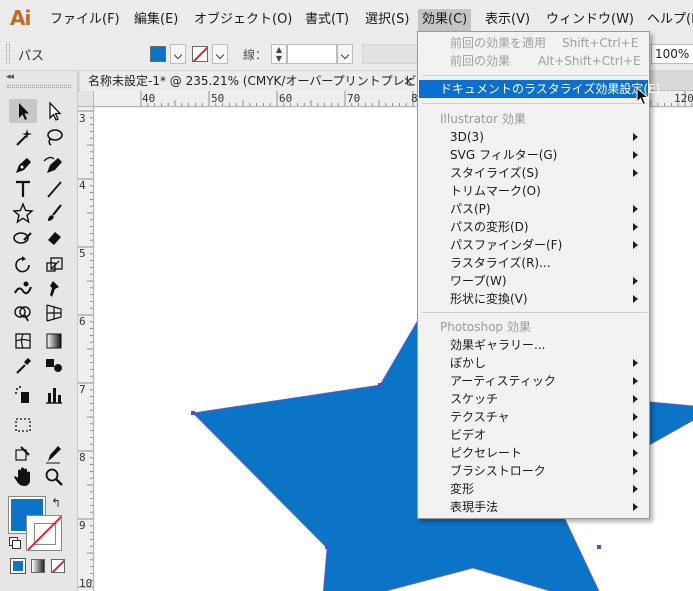 The width and height of the screenshot is (693, 591). Describe the element at coordinates (220, 54) in the screenshot. I see `stroke-dropdown-button` at that location.